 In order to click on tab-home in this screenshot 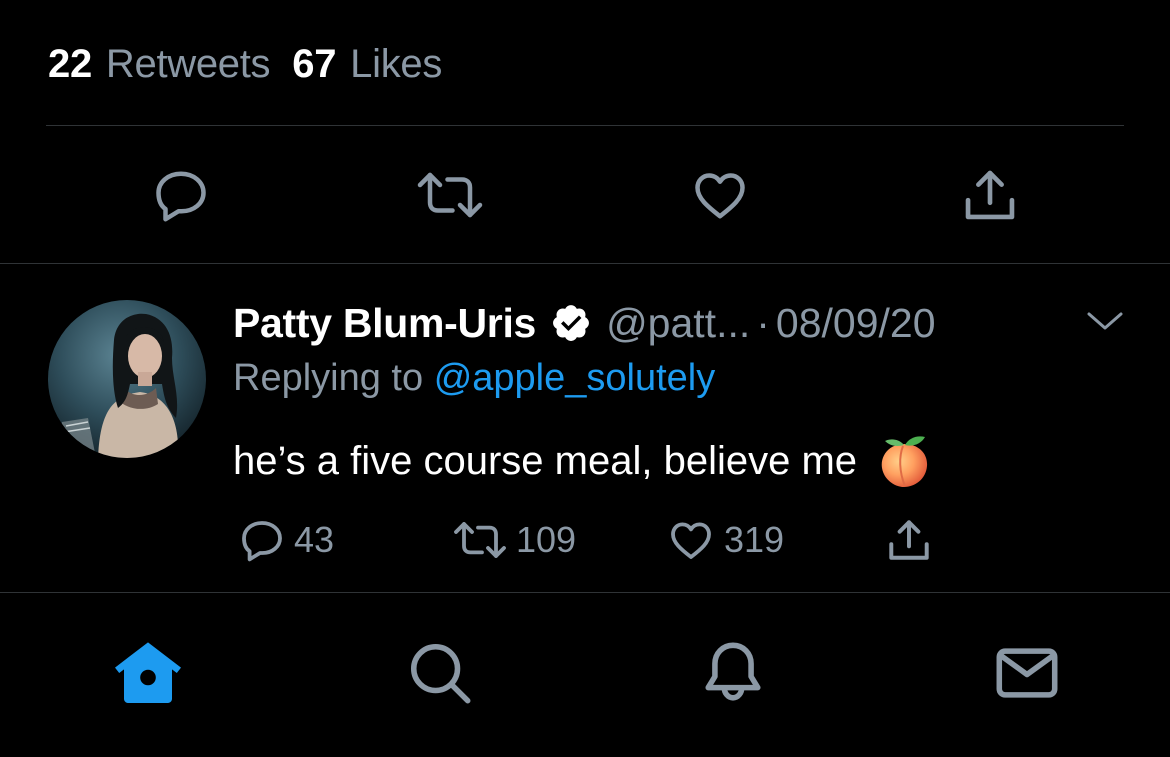, I will do `click(148, 673)`.